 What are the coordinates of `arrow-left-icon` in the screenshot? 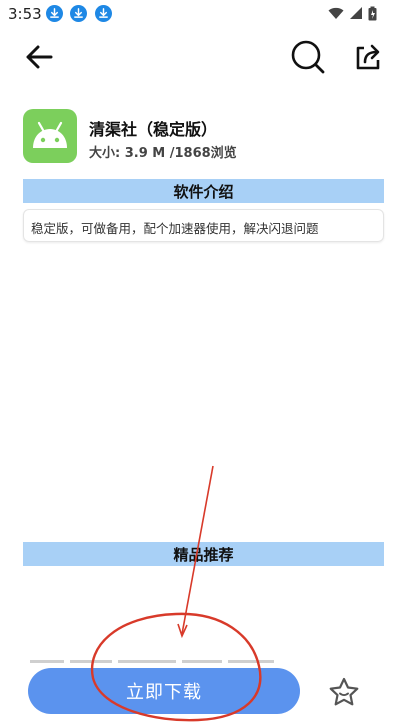 It's located at (39, 57).